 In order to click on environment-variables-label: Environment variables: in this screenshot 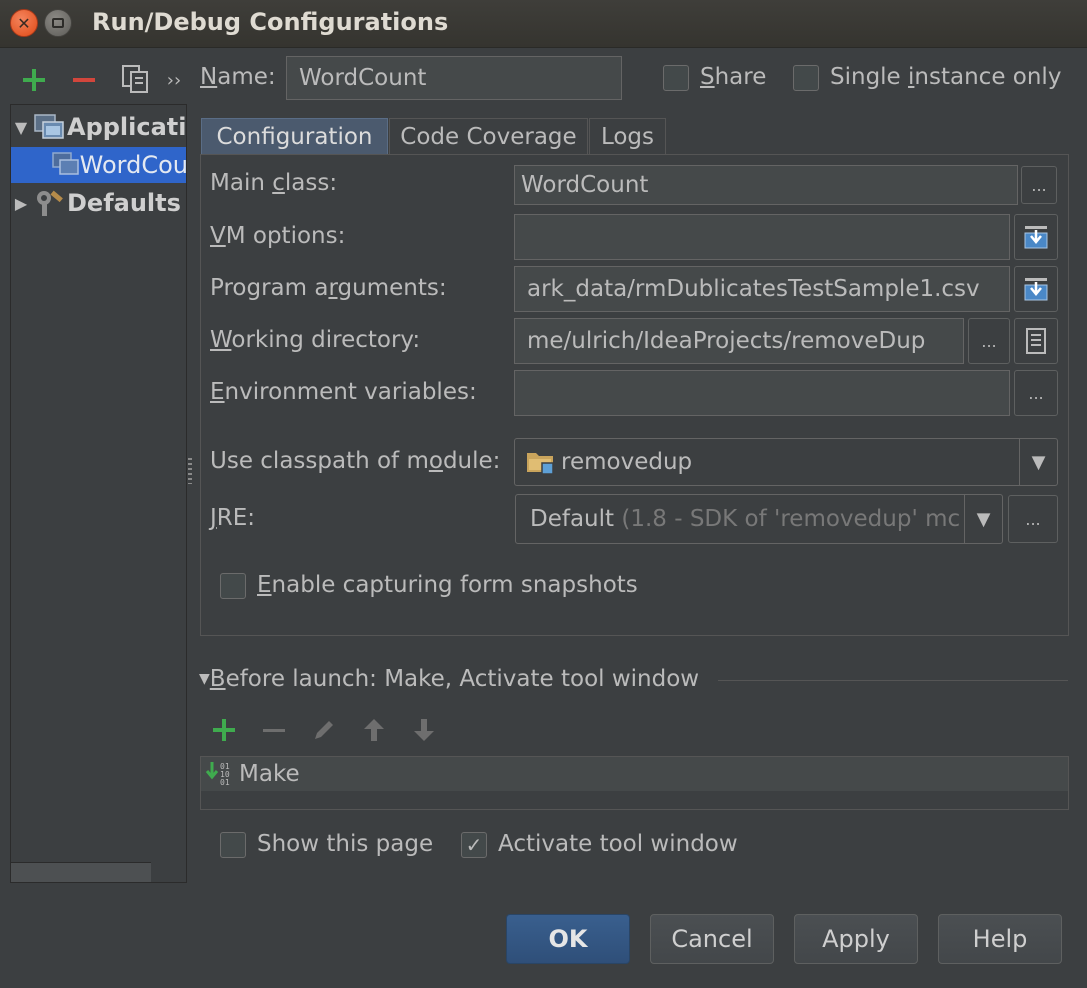, I will do `click(343, 392)`.